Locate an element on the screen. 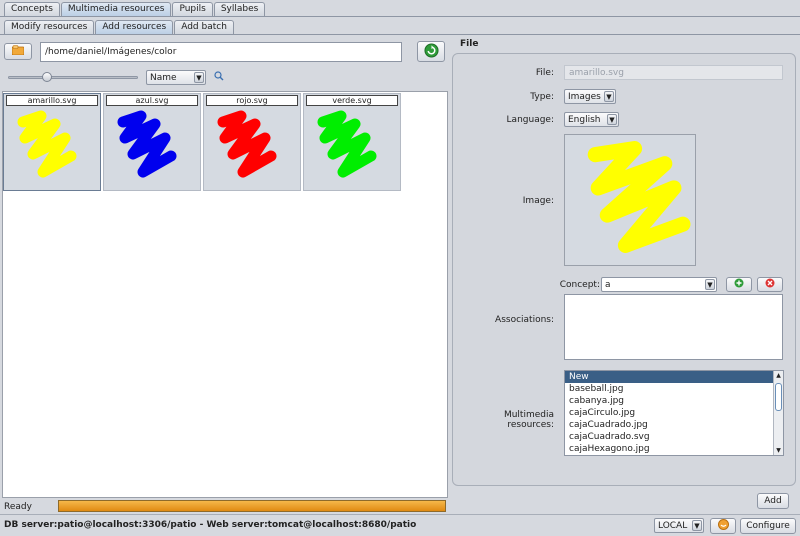 Image resolution: width=800 pixels, height=536 pixels. magnifier-icon is located at coordinates (219, 77).